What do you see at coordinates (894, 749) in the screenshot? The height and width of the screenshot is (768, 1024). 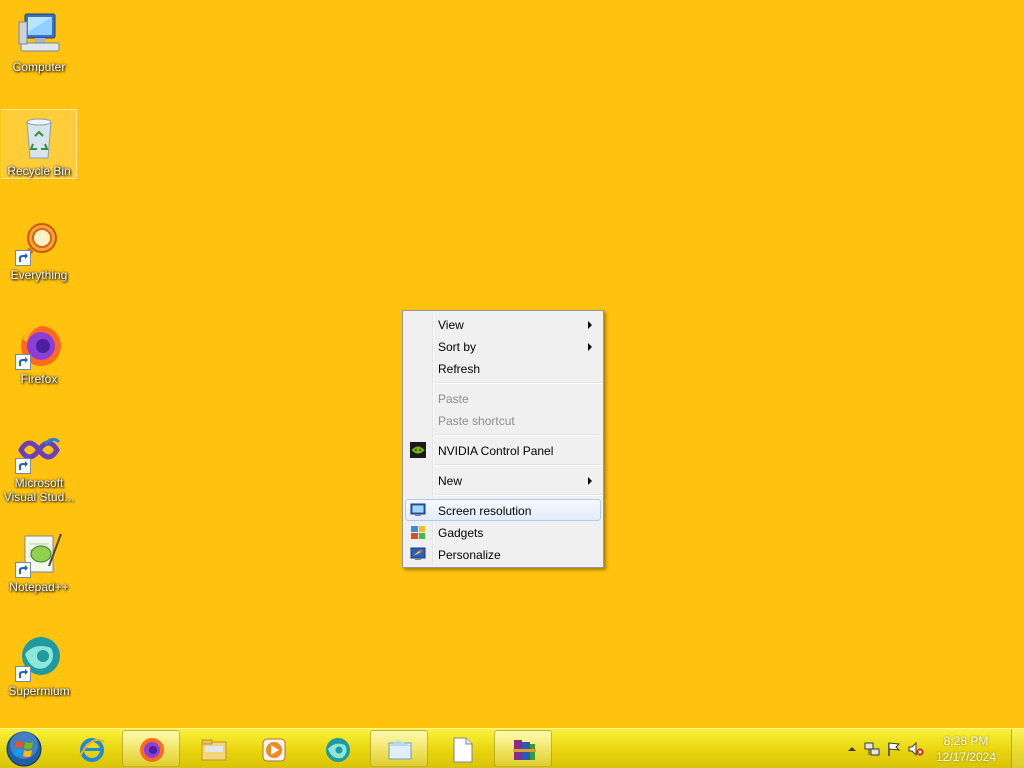 I see `action-center-flag-icon` at bounding box center [894, 749].